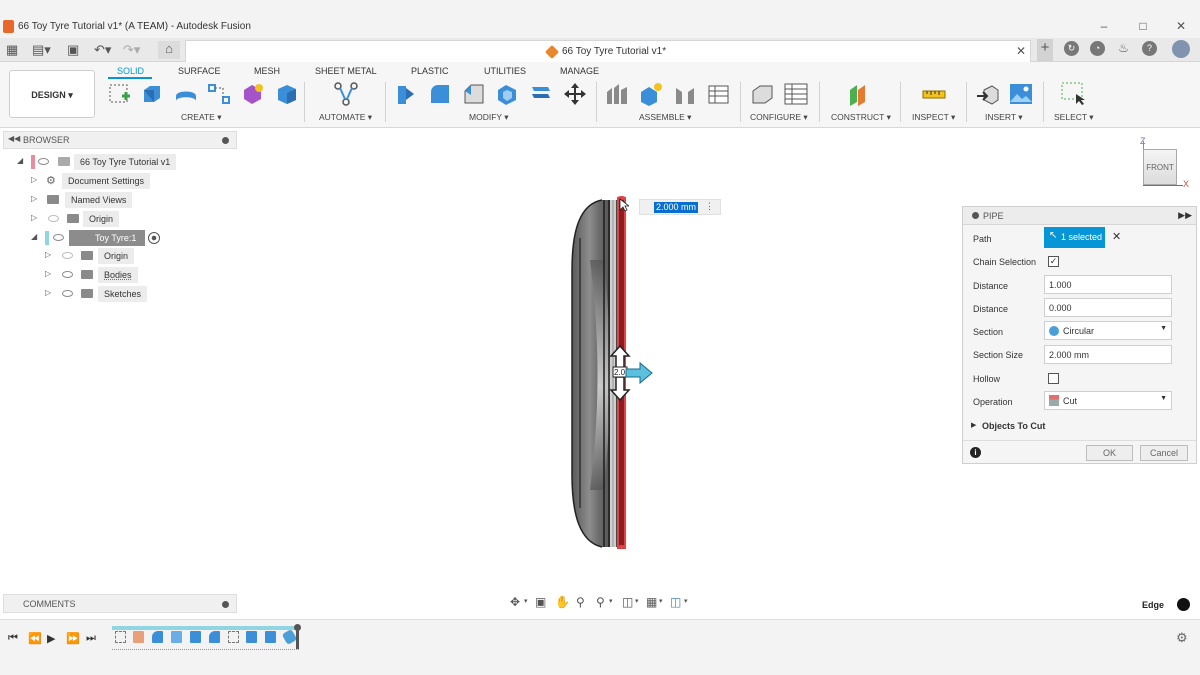  What do you see at coordinates (73, 50) in the screenshot?
I see `save-icon: ▣` at bounding box center [73, 50].